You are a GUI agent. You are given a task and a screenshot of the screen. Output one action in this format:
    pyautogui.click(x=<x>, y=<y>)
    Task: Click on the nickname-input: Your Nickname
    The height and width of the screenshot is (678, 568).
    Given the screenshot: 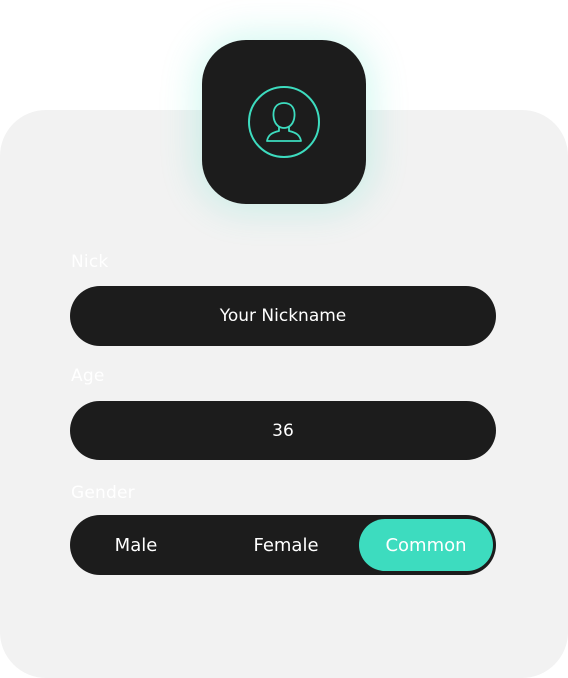 What is the action you would take?
    pyautogui.click(x=283, y=316)
    